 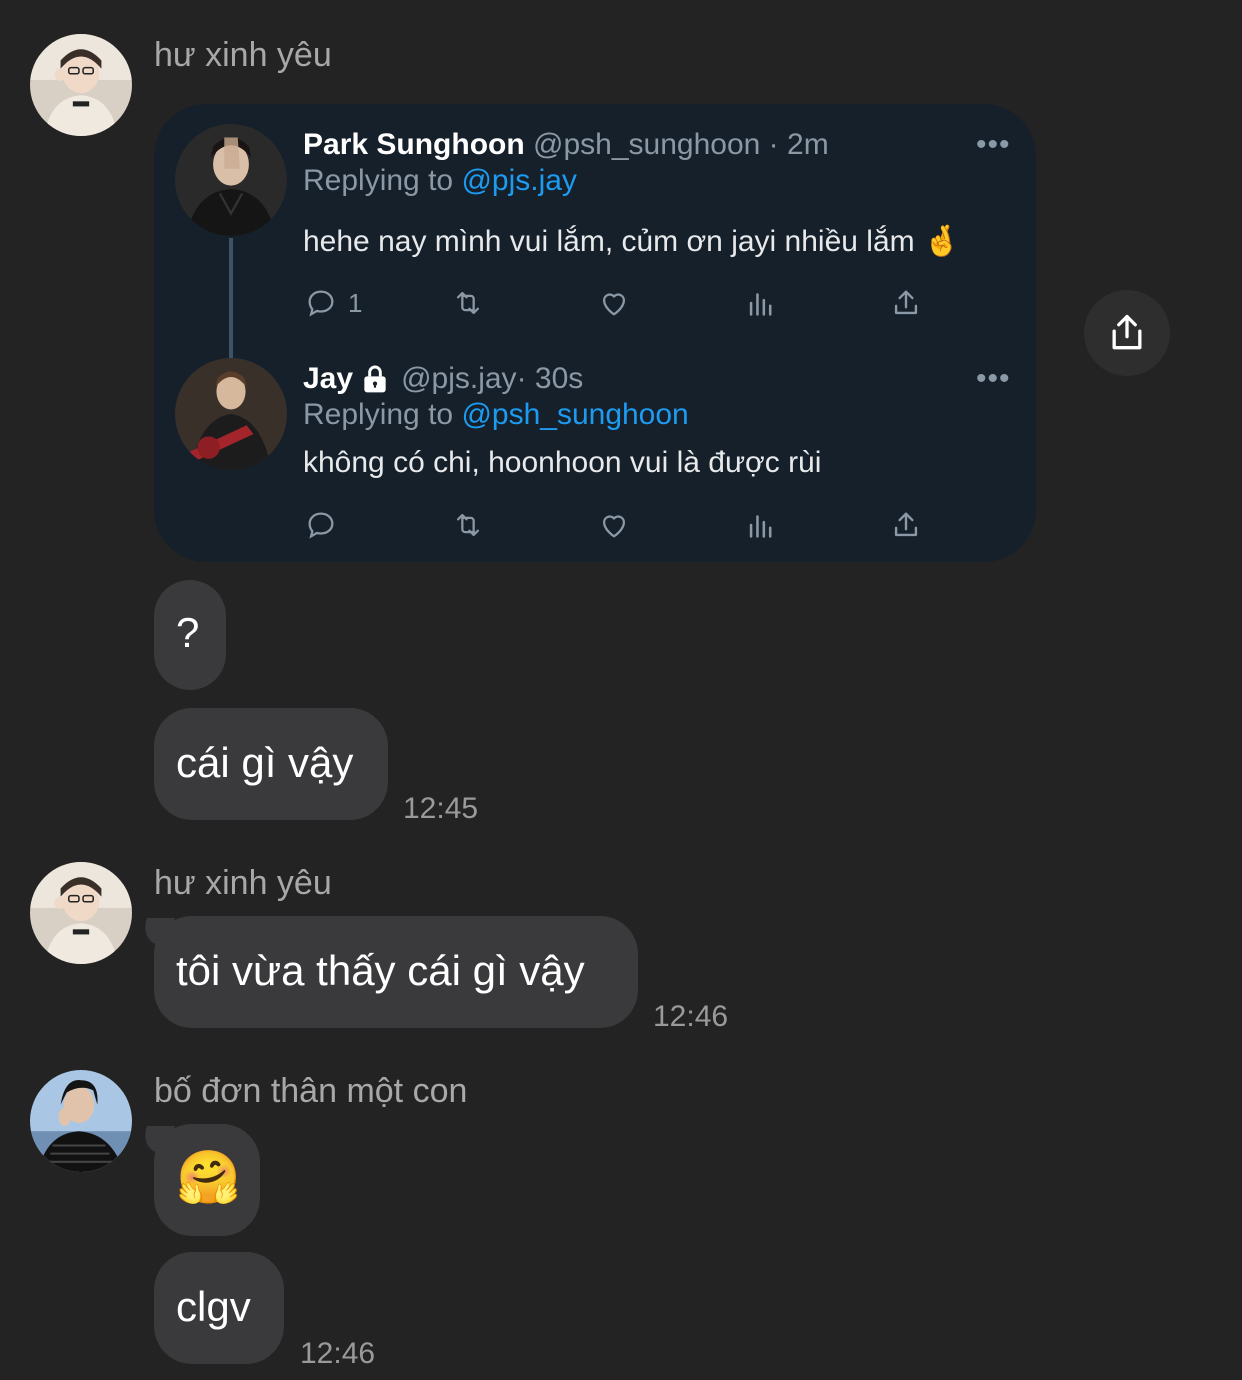 What do you see at coordinates (328, 379) in the screenshot?
I see `tweet2-author-name: Jay` at bounding box center [328, 379].